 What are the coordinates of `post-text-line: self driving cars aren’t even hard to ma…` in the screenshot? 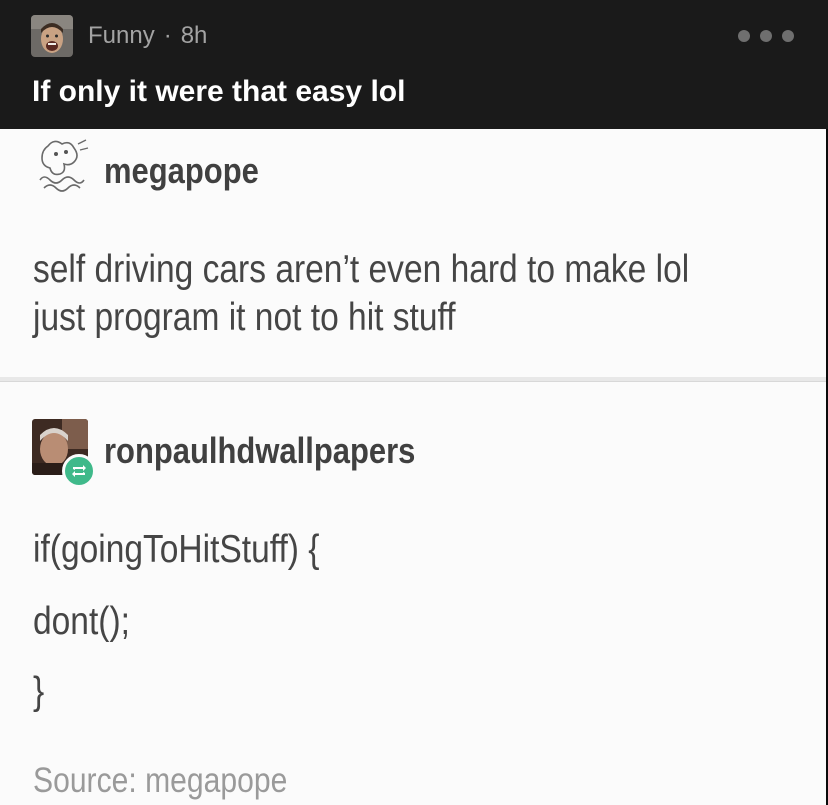 It's located at (361, 269).